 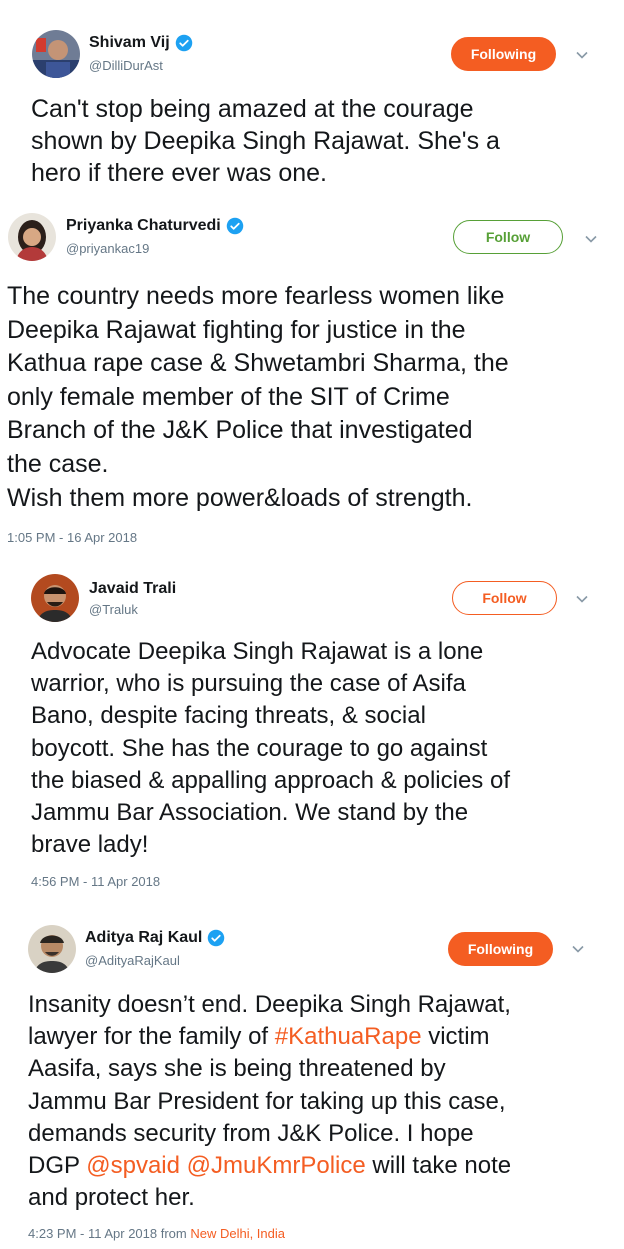 What do you see at coordinates (109, 1233) in the screenshot?
I see `timestamp-label: 4:23 PM - 11 Apr 2018 from` at bounding box center [109, 1233].